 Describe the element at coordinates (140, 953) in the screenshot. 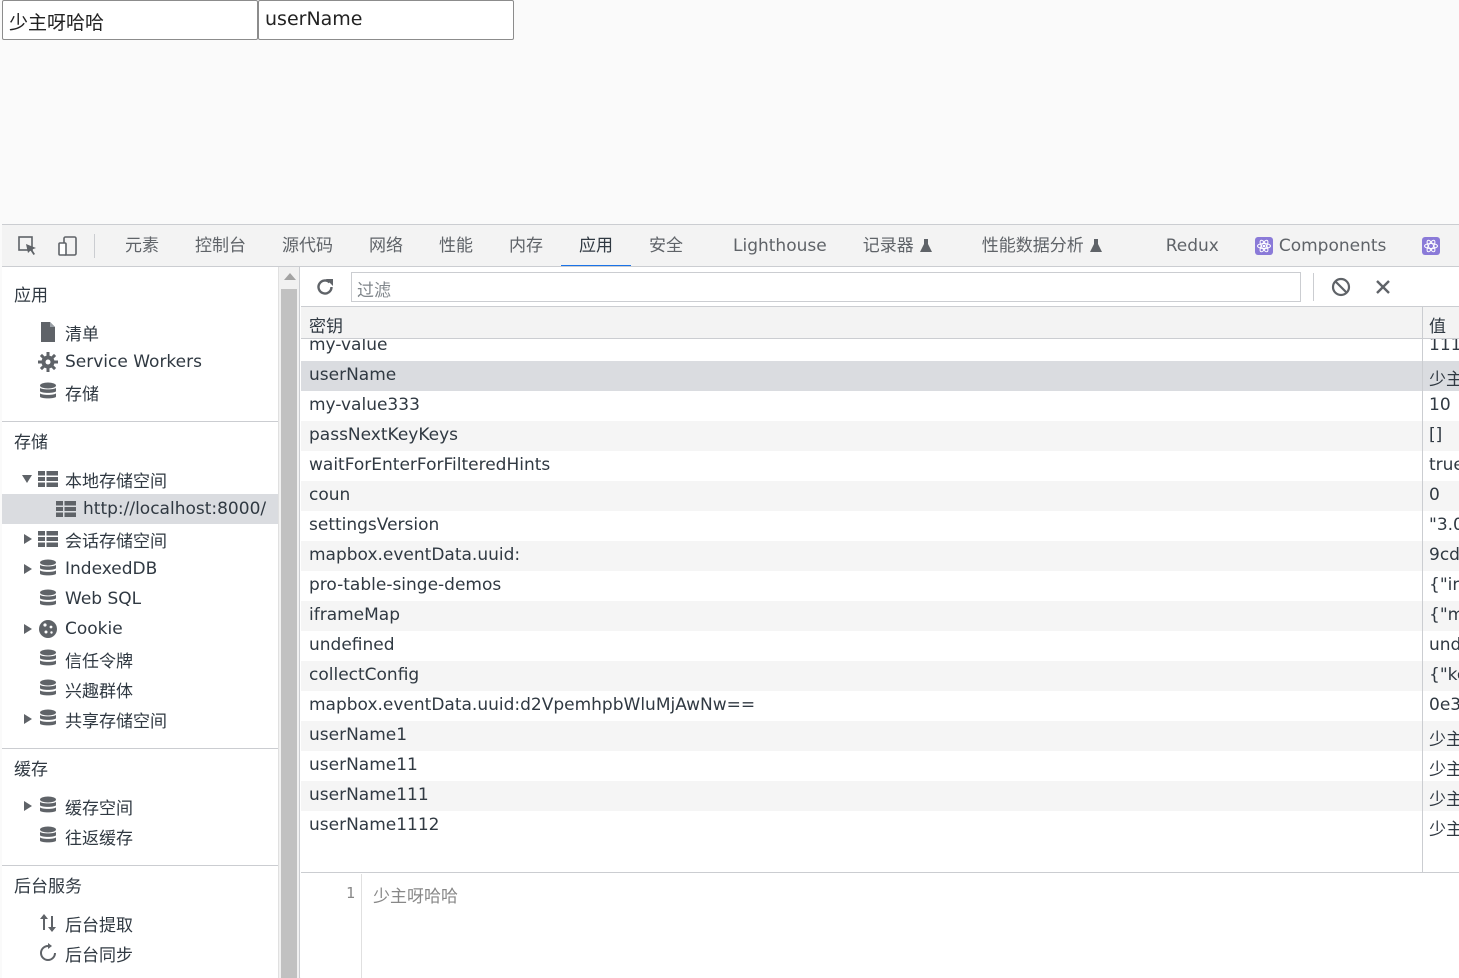

I see `sidebar-item-background-sync: 后台同步` at that location.